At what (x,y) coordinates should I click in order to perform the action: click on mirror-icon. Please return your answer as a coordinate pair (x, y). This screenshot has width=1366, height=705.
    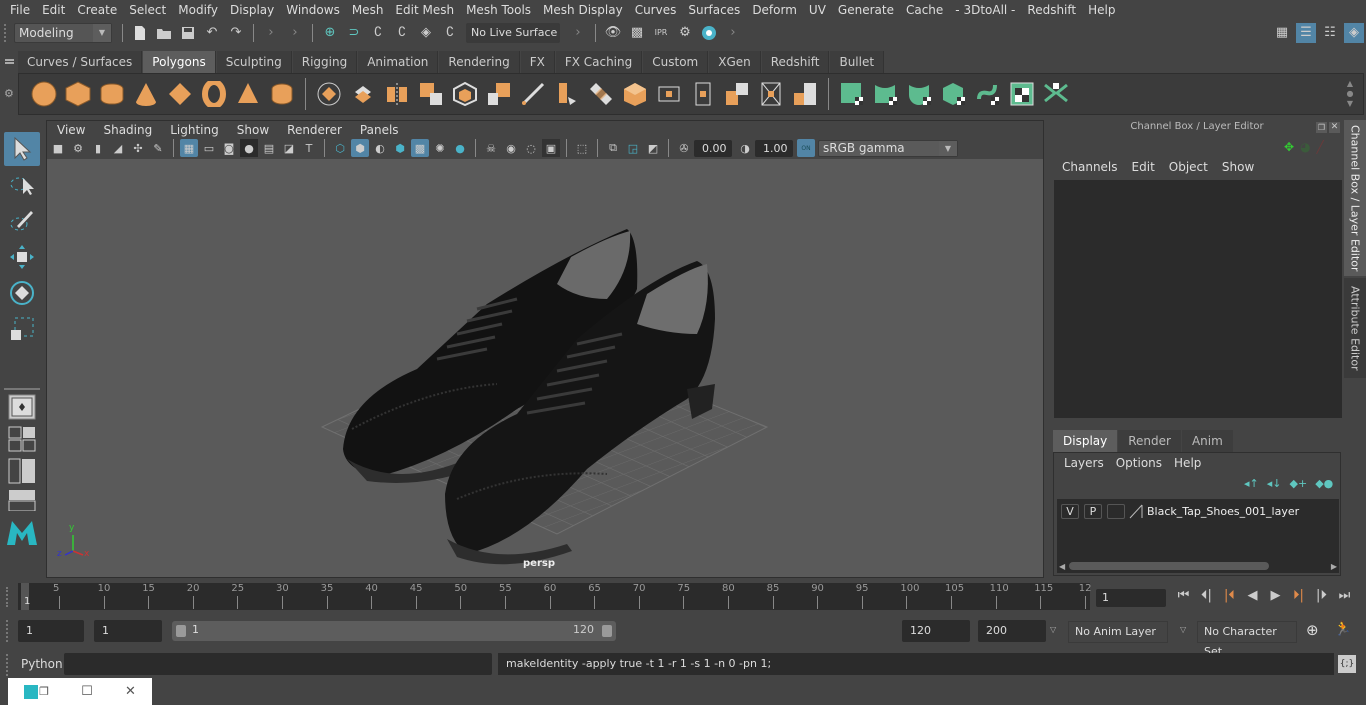
    Looking at the image, I should click on (397, 94).